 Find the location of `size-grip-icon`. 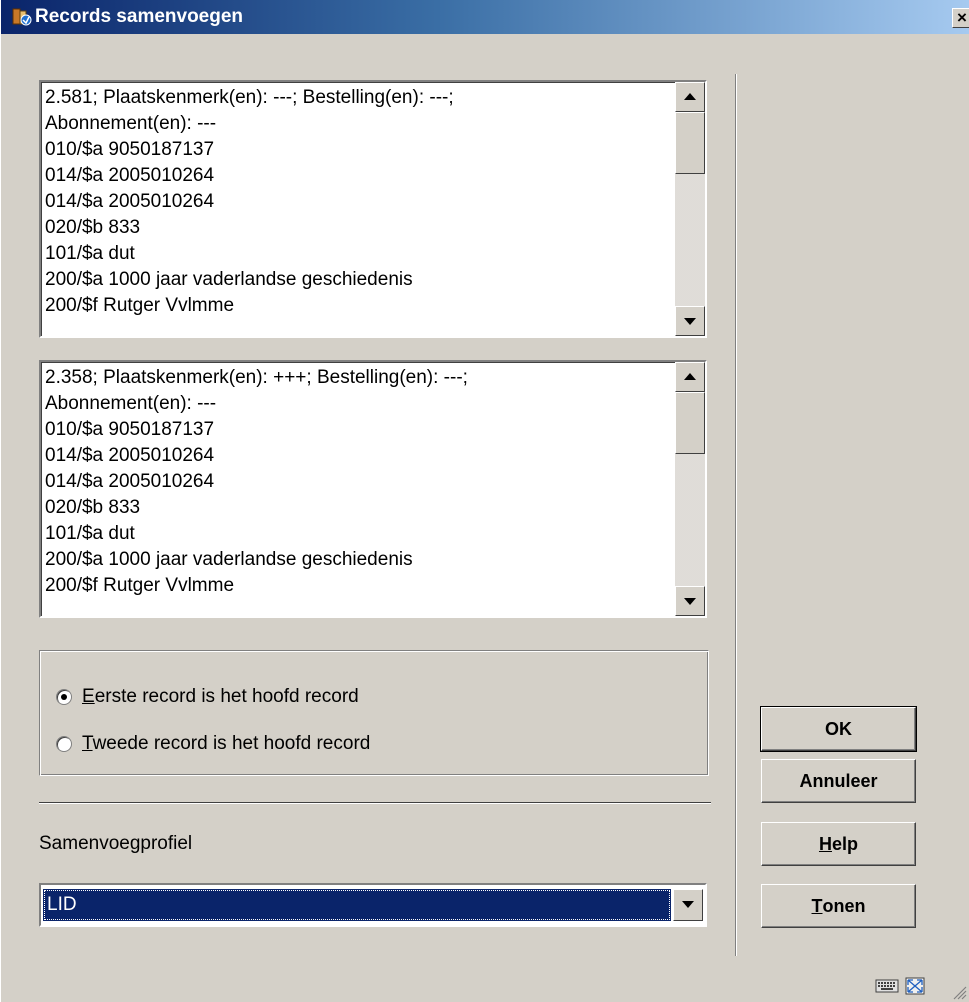

size-grip-icon is located at coordinates (959, 992).